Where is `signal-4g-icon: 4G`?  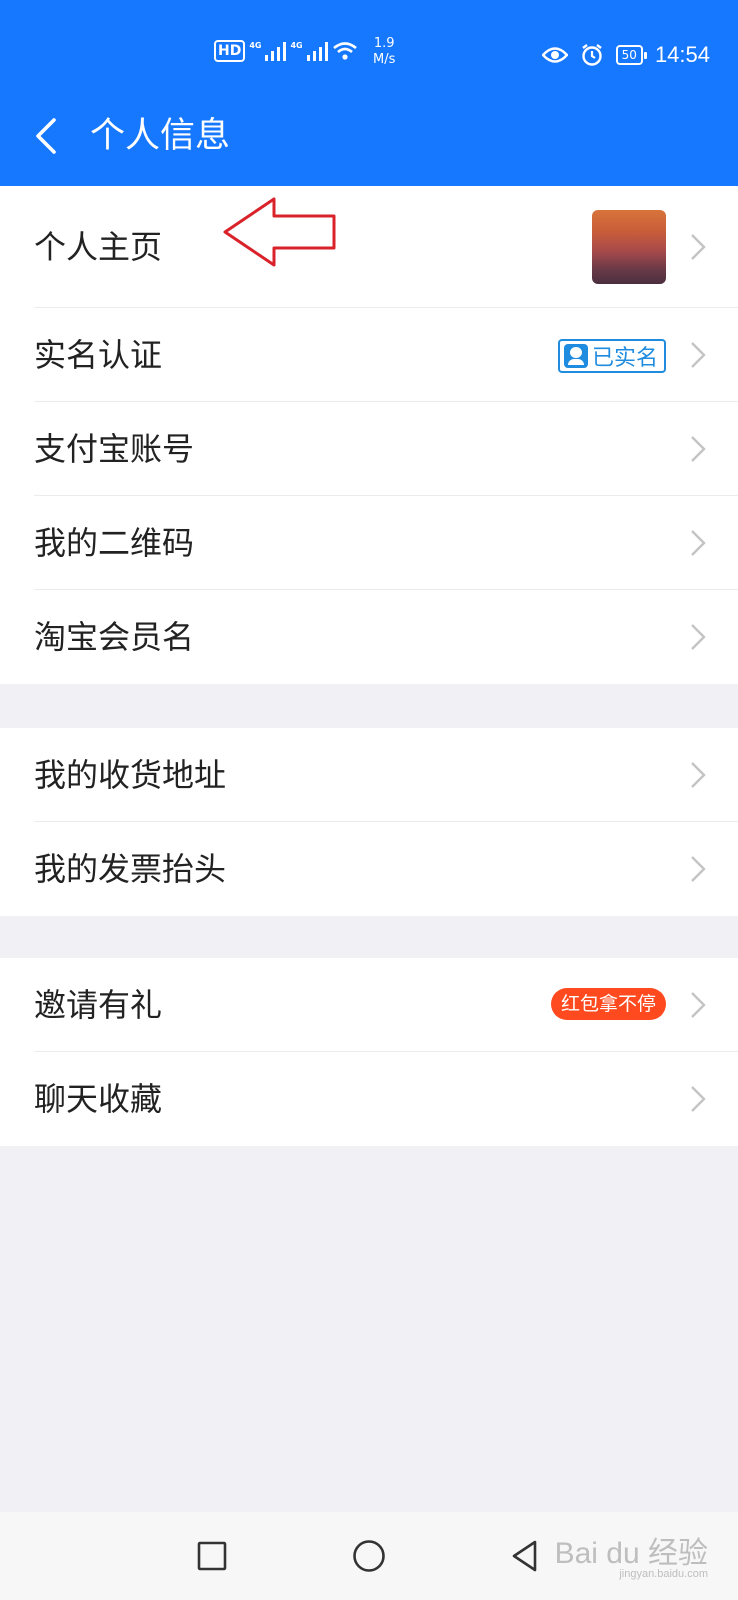 signal-4g-icon: 4G is located at coordinates (268, 51).